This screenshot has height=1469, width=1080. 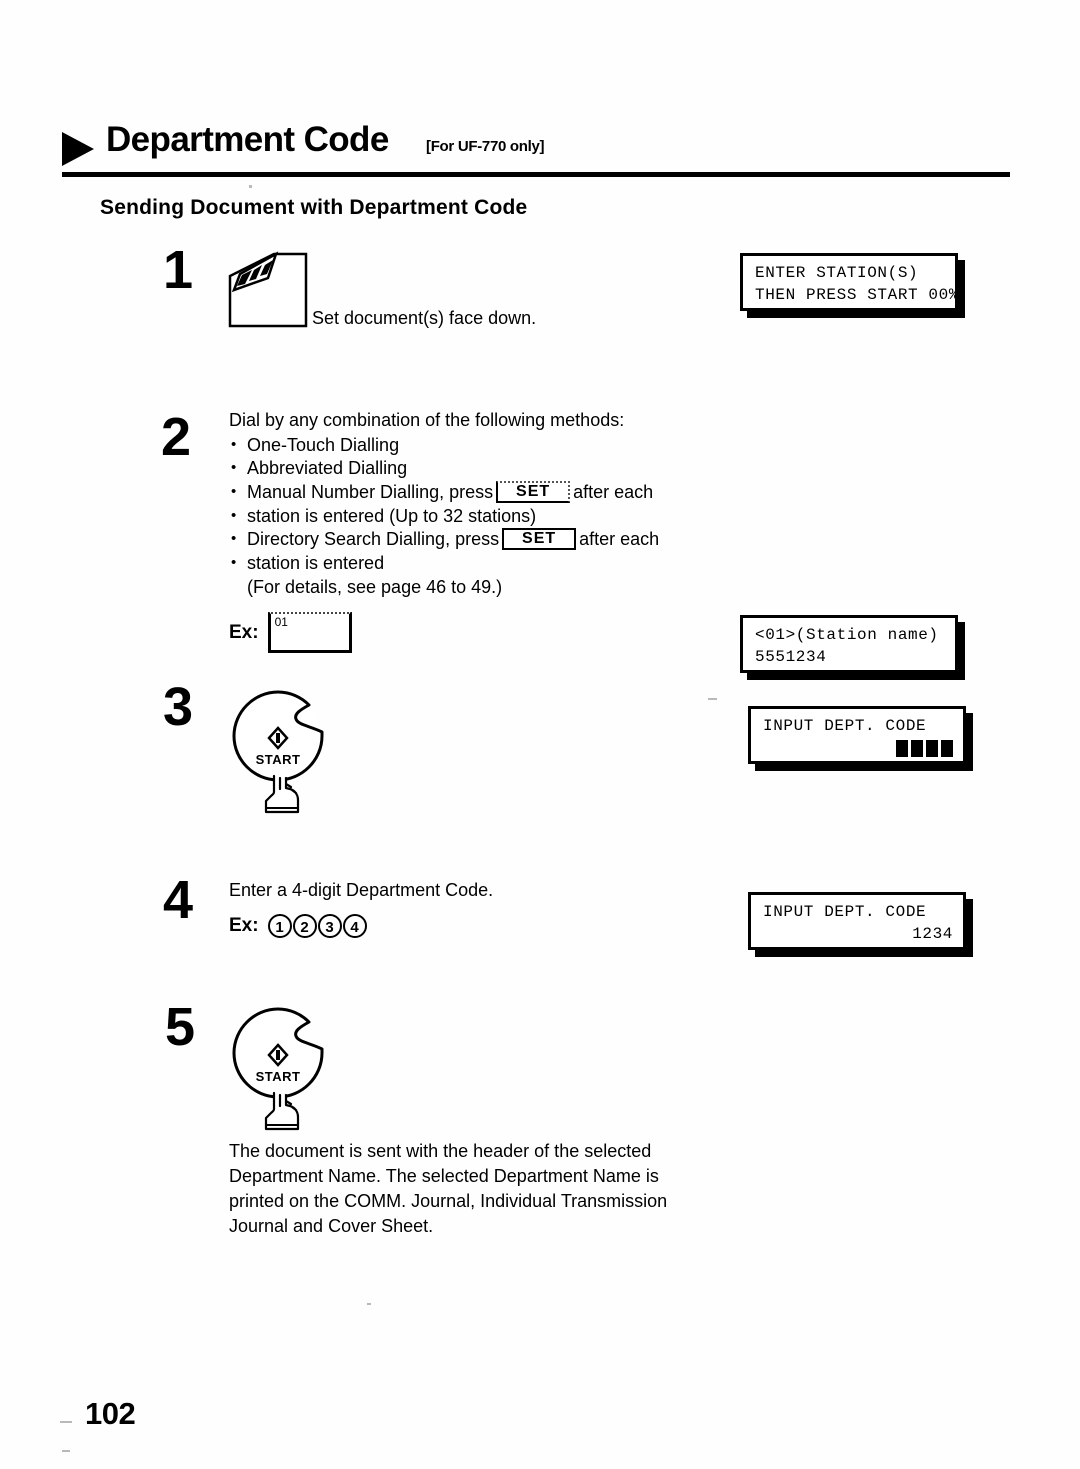 I want to click on lcd-display-input-dept-code-empty: INPUT DEPT. CODE, so click(x=857, y=735).